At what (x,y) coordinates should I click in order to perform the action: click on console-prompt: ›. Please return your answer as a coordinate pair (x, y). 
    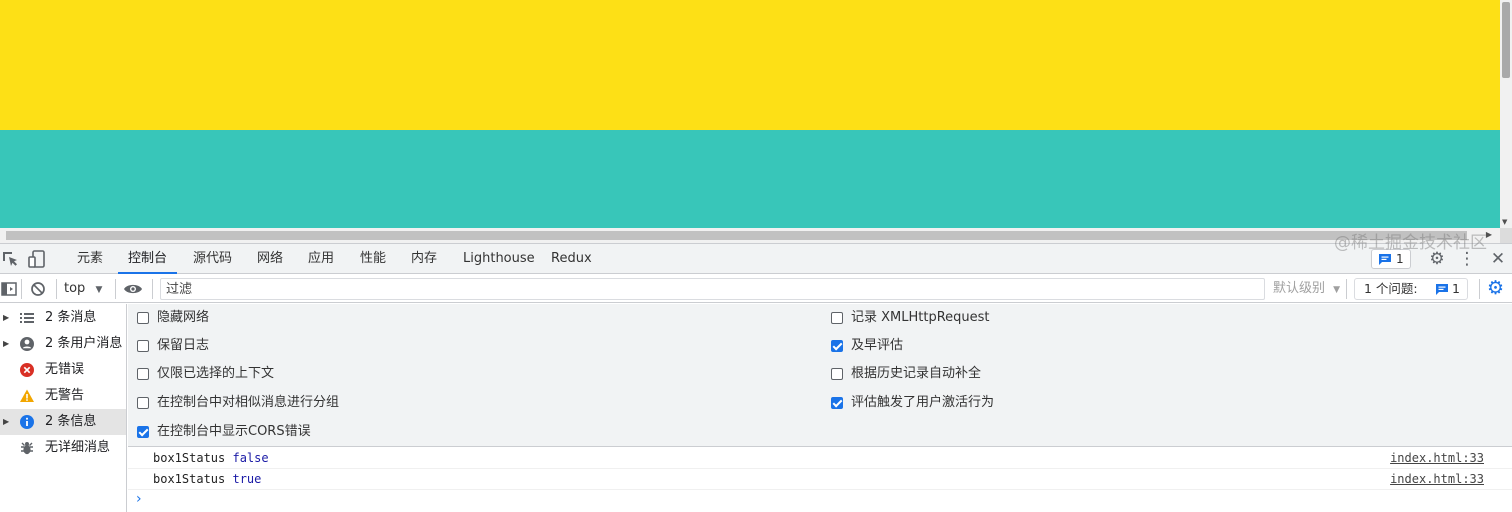
    Looking at the image, I should click on (820, 501).